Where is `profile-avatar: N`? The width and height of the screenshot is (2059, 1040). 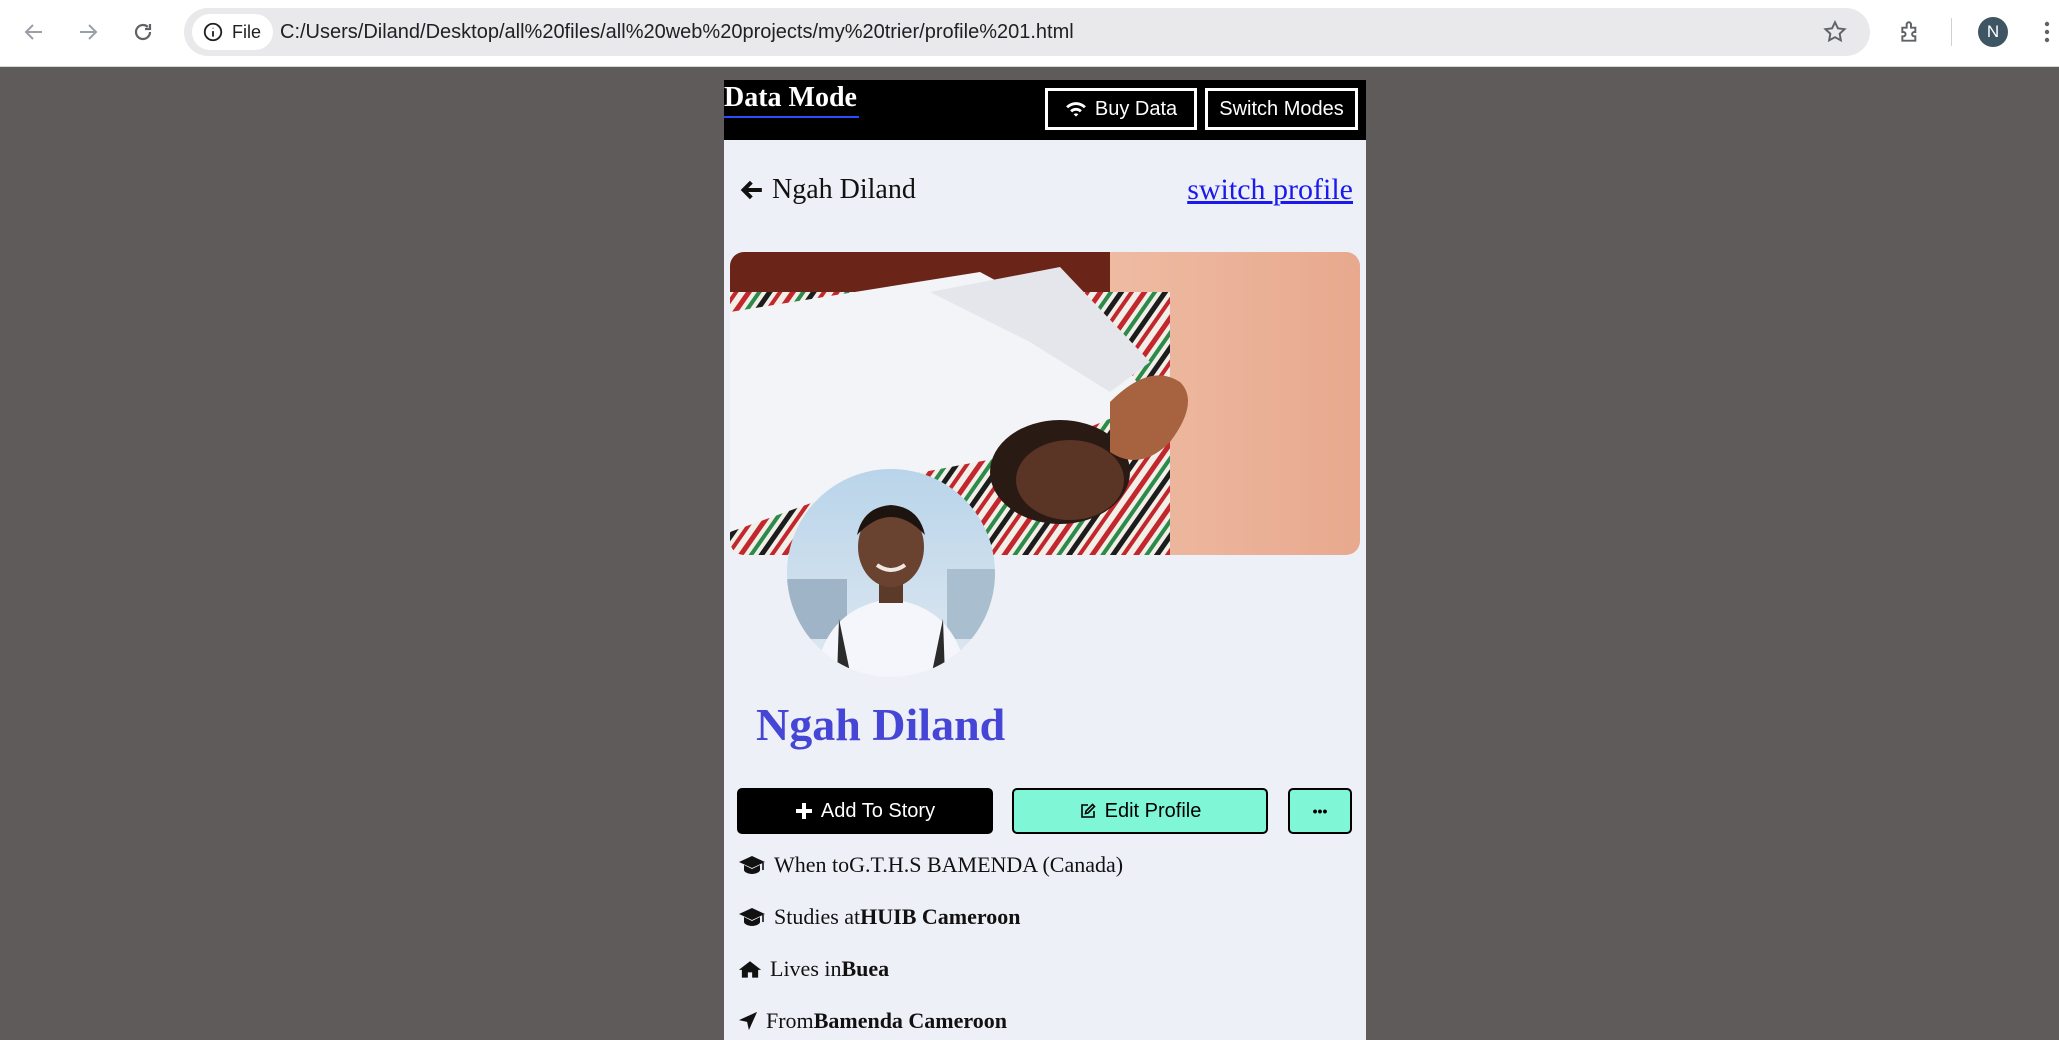
profile-avatar: N is located at coordinates (1993, 32).